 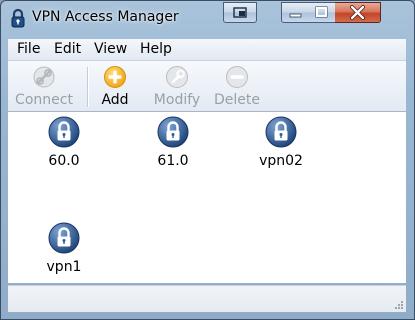 I want to click on padlock-app-icon, so click(x=18, y=18).